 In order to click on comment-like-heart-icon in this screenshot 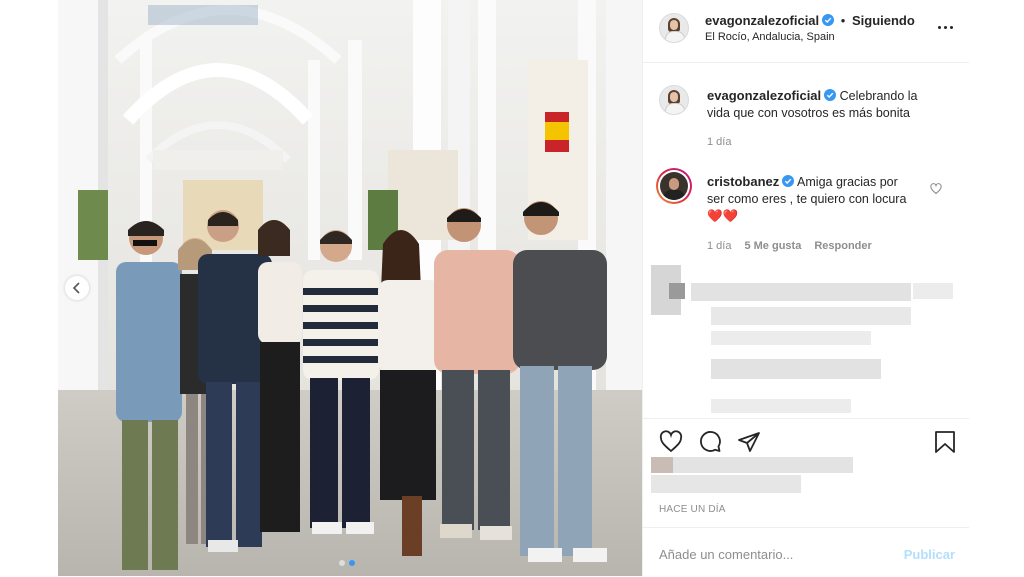, I will do `click(936, 189)`.